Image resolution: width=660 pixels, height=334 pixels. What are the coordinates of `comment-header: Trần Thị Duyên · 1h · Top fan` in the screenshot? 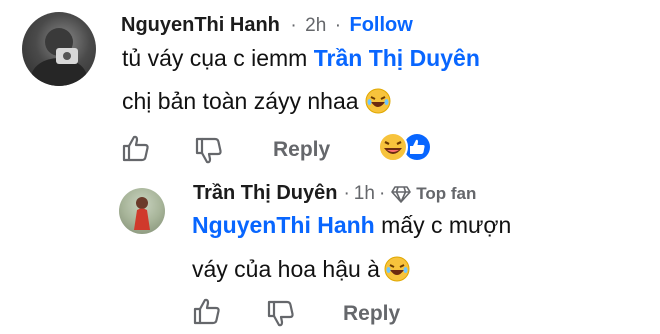 It's located at (334, 193).